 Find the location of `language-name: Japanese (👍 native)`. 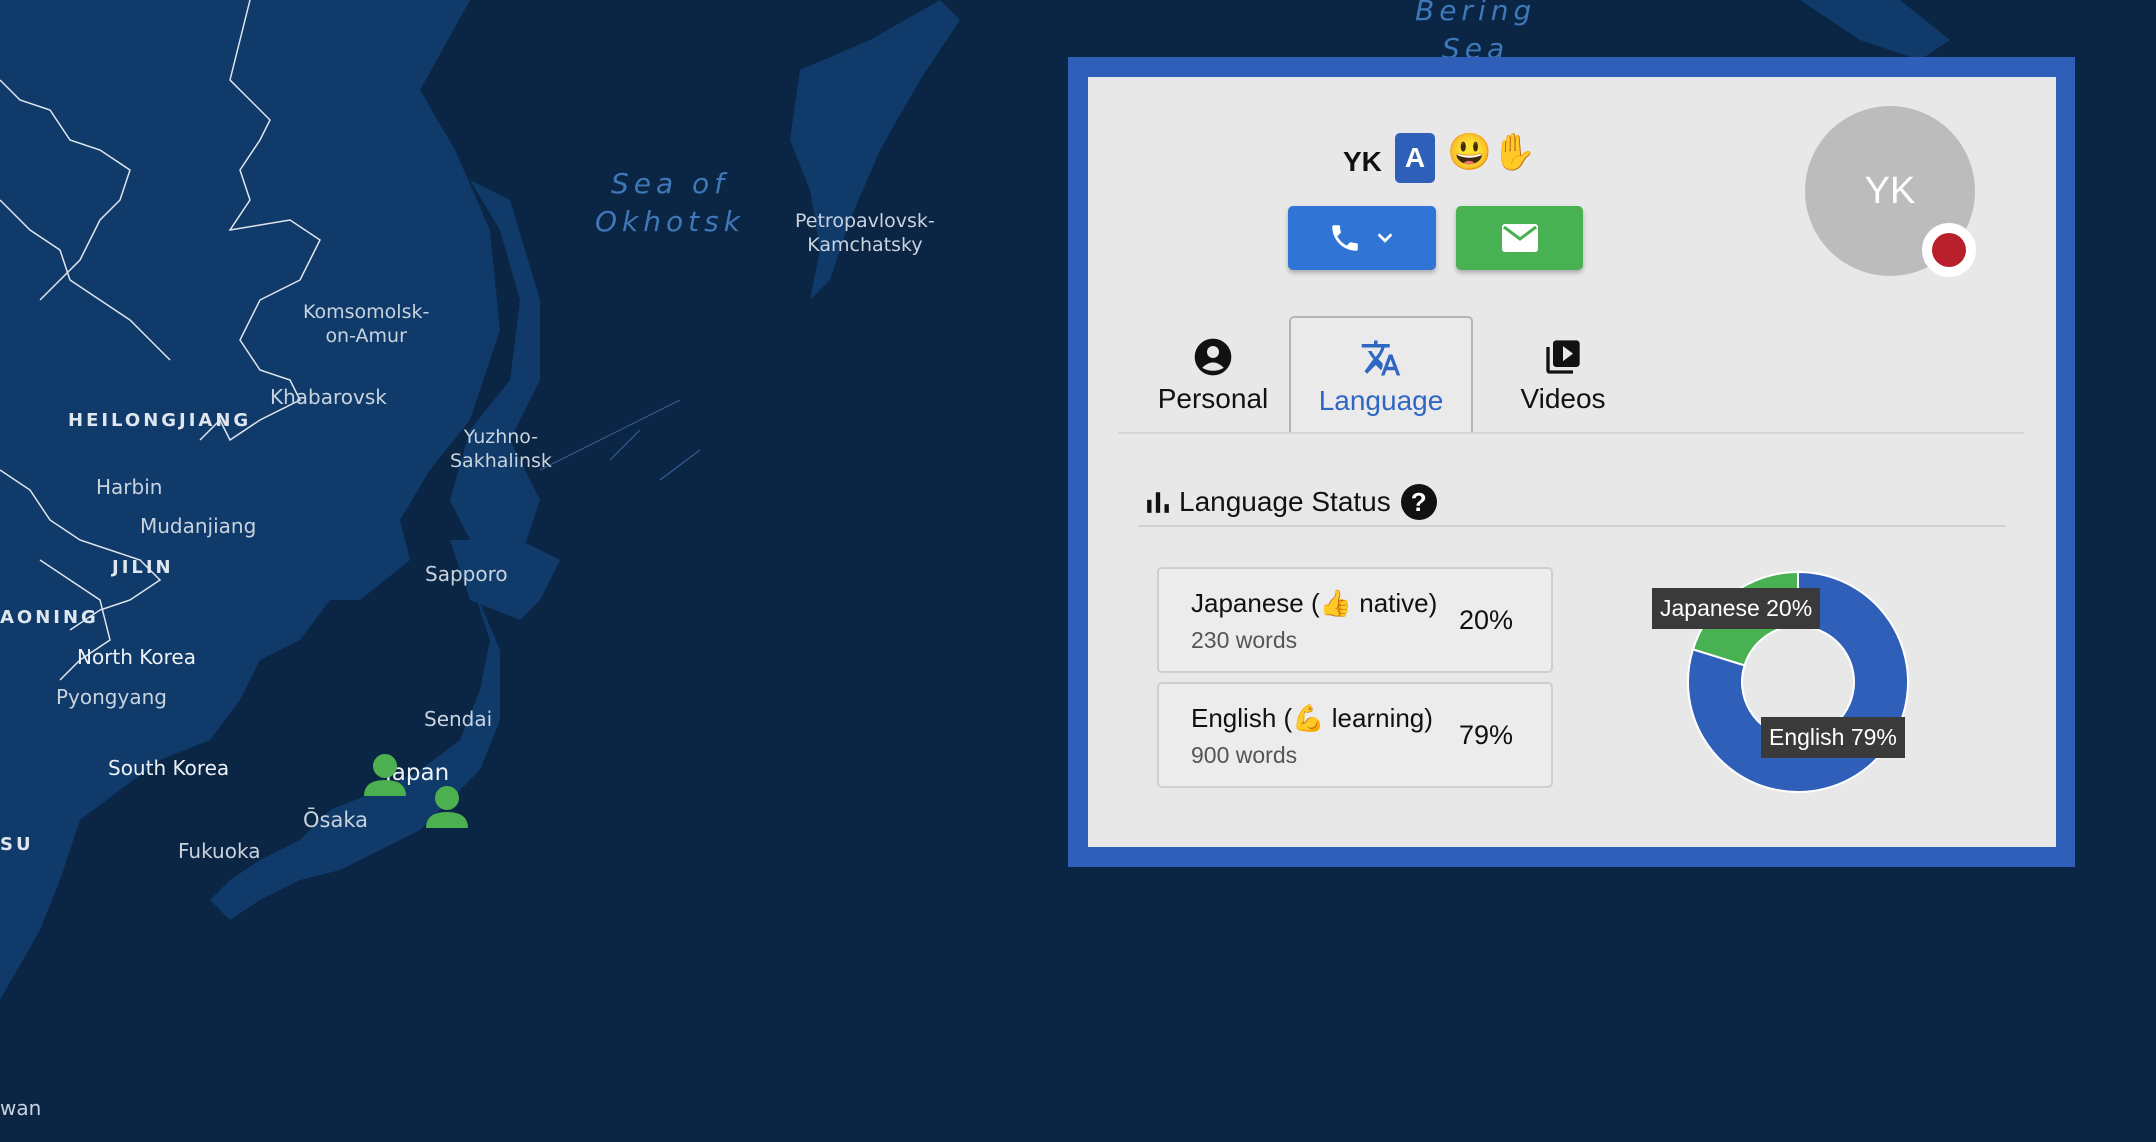

language-name: Japanese (👍 native) is located at coordinates (1314, 603).